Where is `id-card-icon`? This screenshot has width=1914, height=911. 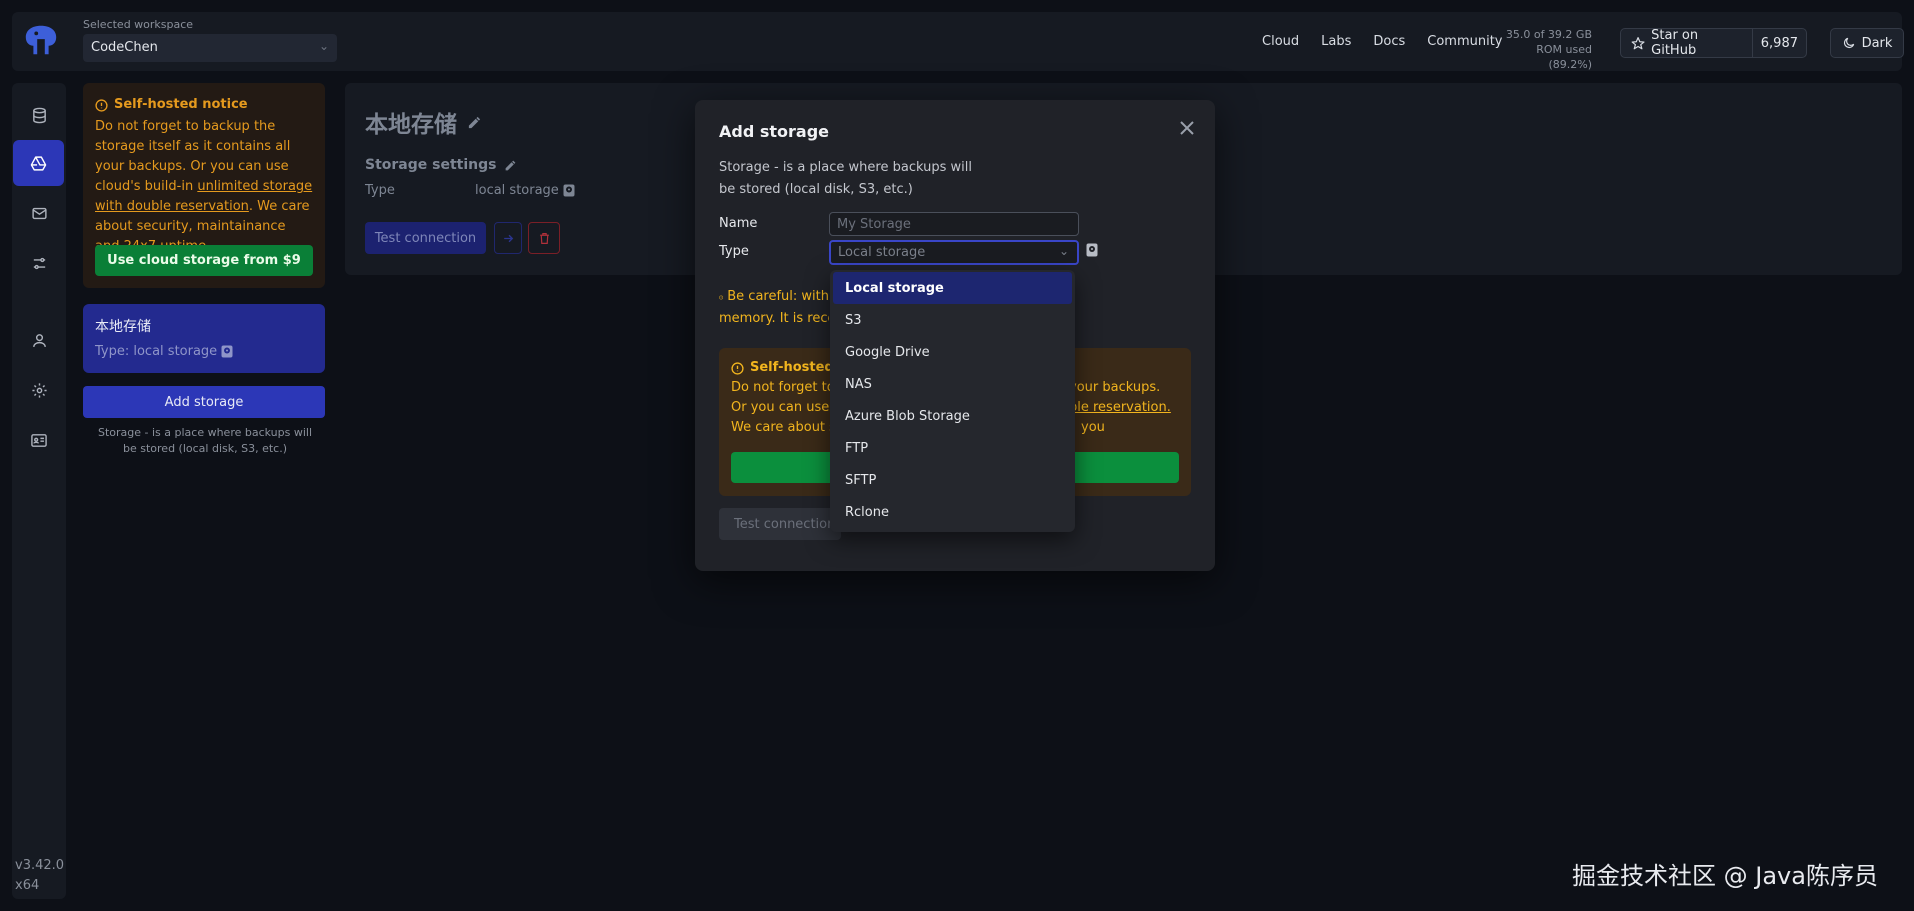 id-card-icon is located at coordinates (39, 440).